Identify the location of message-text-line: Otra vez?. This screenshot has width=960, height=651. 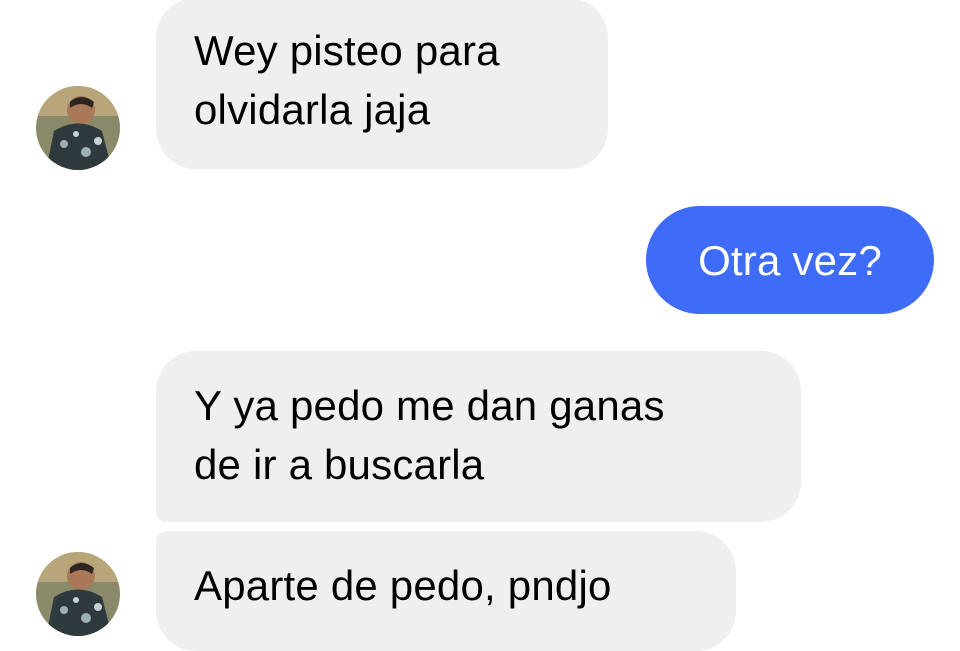
(790, 260).